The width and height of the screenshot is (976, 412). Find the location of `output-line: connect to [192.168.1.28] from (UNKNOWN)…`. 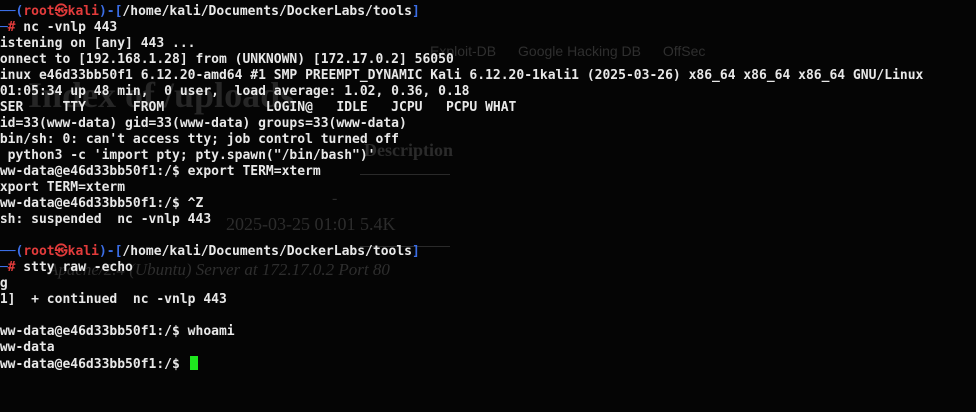

output-line: connect to [192.168.1.28] from (UNKNOWN)… is located at coordinates (227, 59).